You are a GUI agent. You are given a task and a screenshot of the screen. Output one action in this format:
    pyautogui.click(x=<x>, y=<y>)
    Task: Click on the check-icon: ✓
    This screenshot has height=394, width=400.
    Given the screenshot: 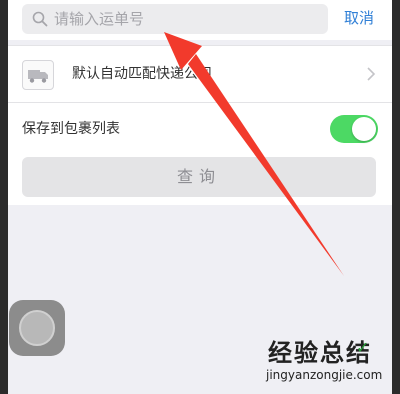 What is the action you would take?
    pyautogui.click(x=363, y=347)
    